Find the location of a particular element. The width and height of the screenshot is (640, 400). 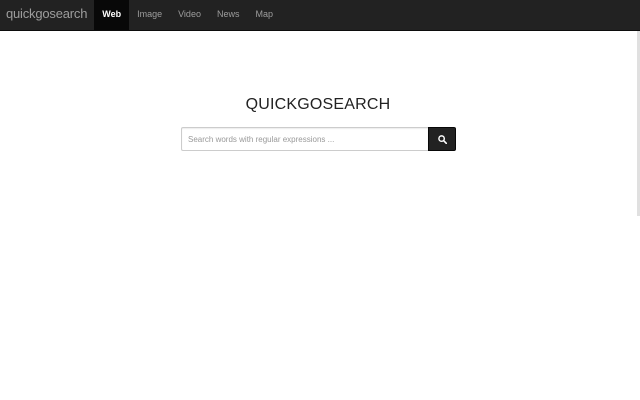

search-input is located at coordinates (304, 139).